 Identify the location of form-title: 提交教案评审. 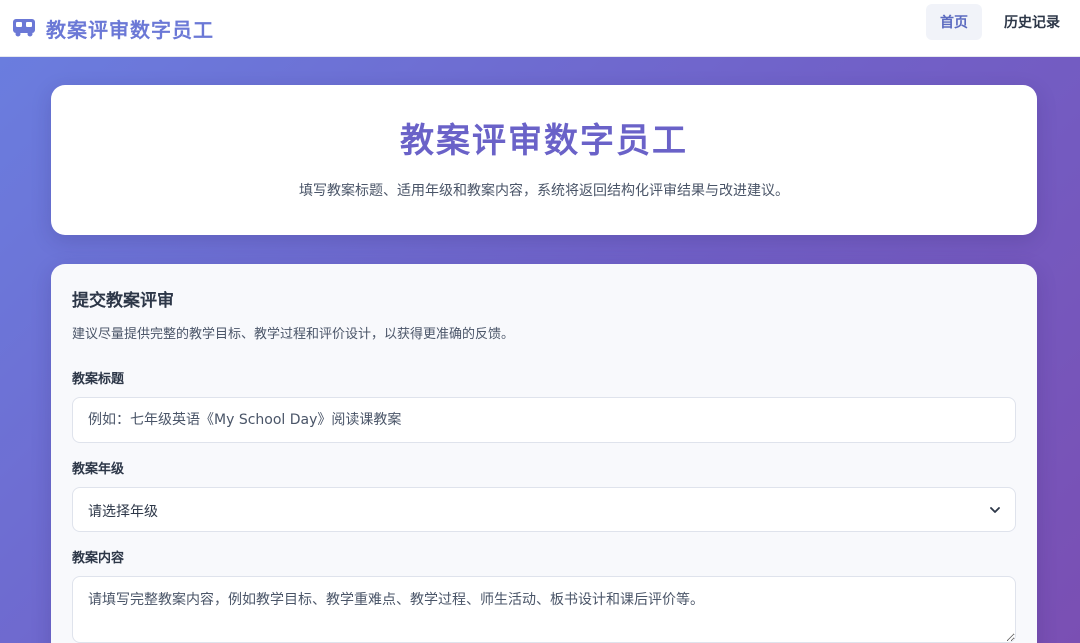
(123, 301).